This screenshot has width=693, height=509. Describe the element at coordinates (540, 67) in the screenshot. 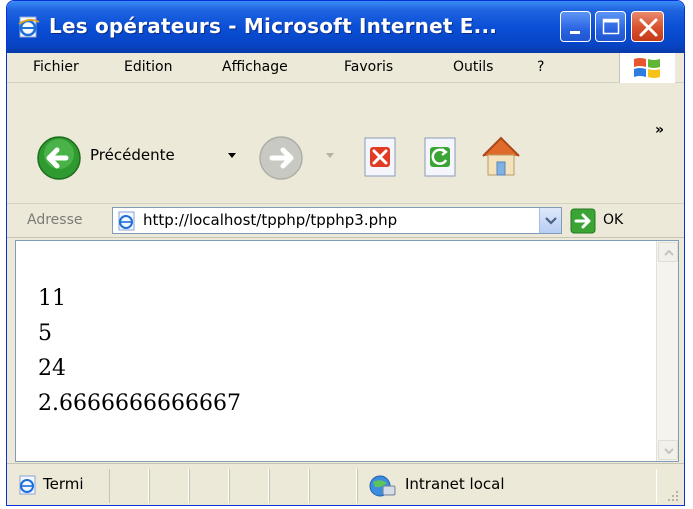

I see `menu-help: ?` at that location.